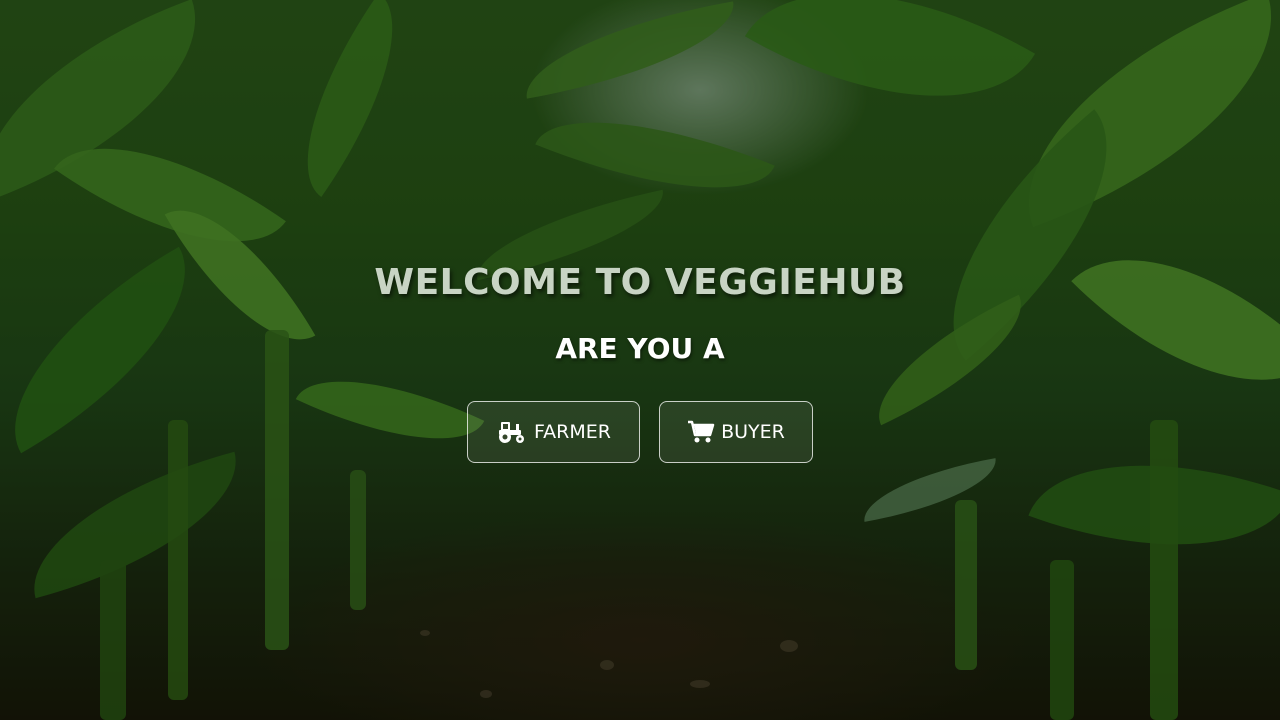 This screenshot has width=1280, height=720. Describe the element at coordinates (753, 432) in the screenshot. I see `buyer-button-label: BUYER` at that location.